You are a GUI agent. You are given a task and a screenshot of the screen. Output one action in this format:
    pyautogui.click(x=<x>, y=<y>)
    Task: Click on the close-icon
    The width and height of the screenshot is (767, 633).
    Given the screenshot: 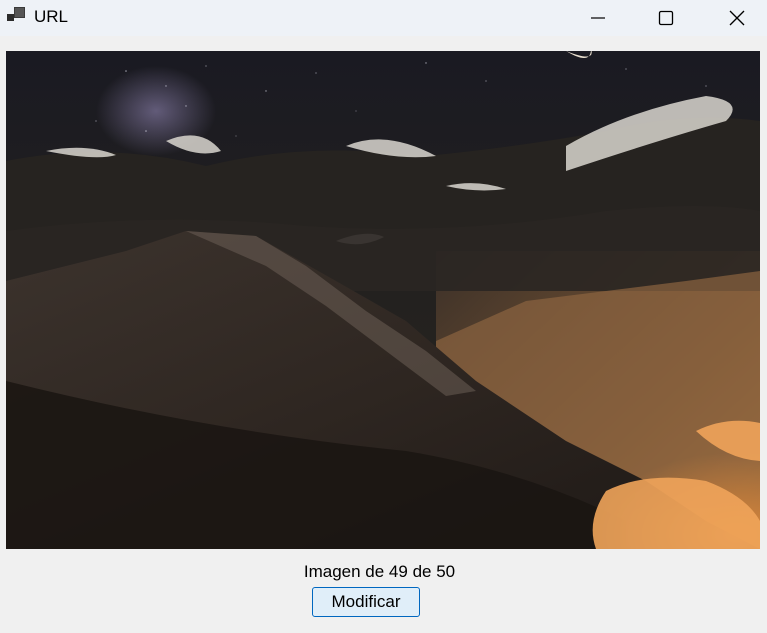 What is the action you would take?
    pyautogui.click(x=737, y=18)
    